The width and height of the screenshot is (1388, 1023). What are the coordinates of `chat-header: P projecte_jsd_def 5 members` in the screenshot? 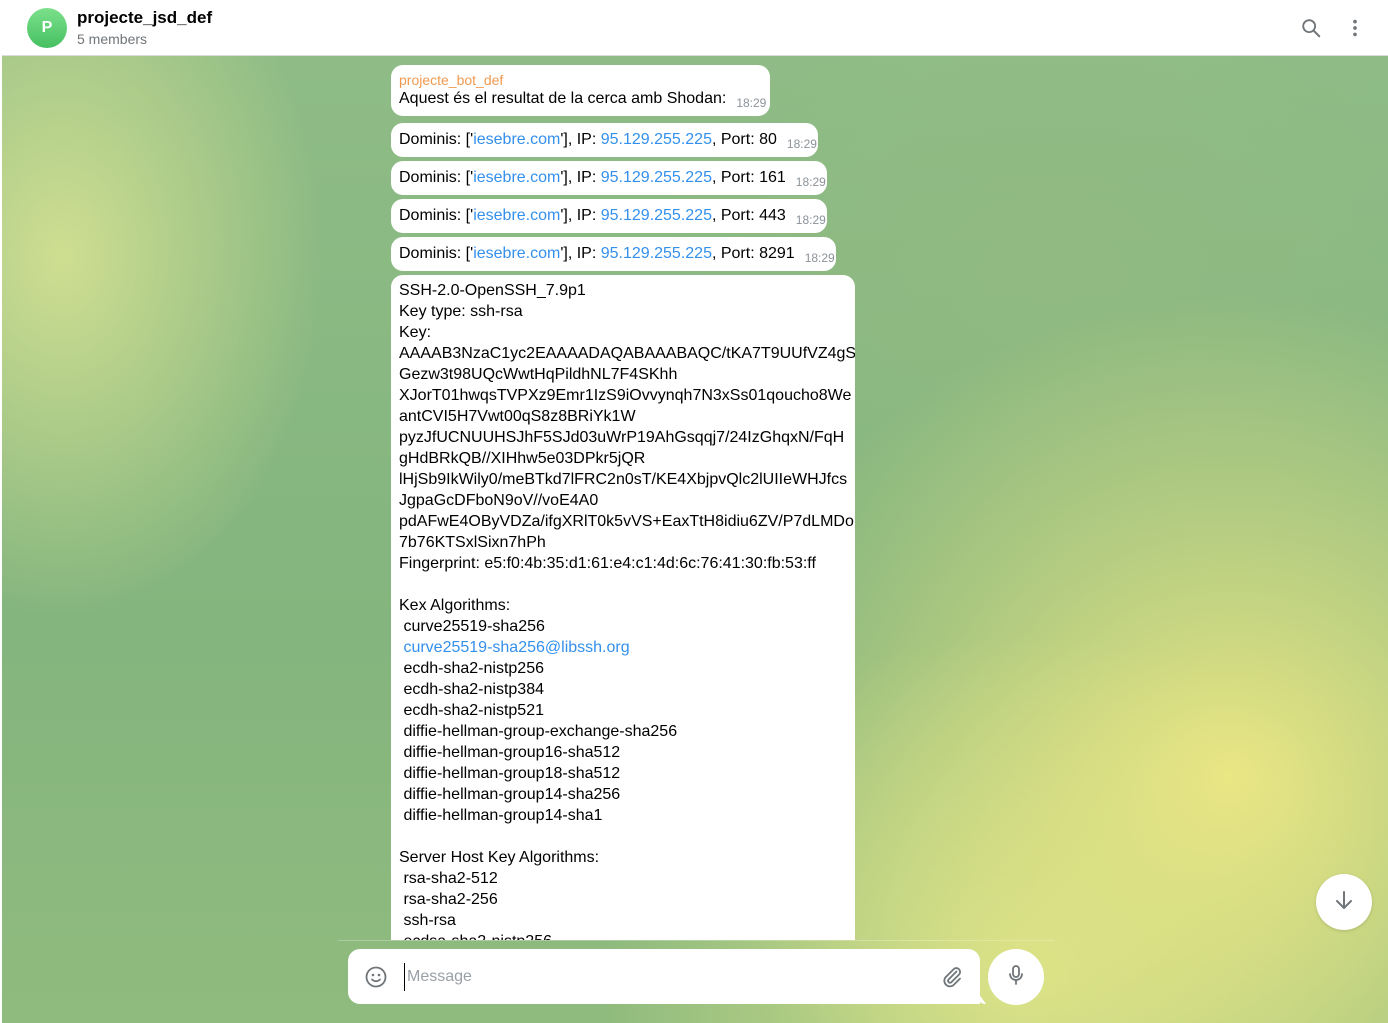 It's located at (695, 28).